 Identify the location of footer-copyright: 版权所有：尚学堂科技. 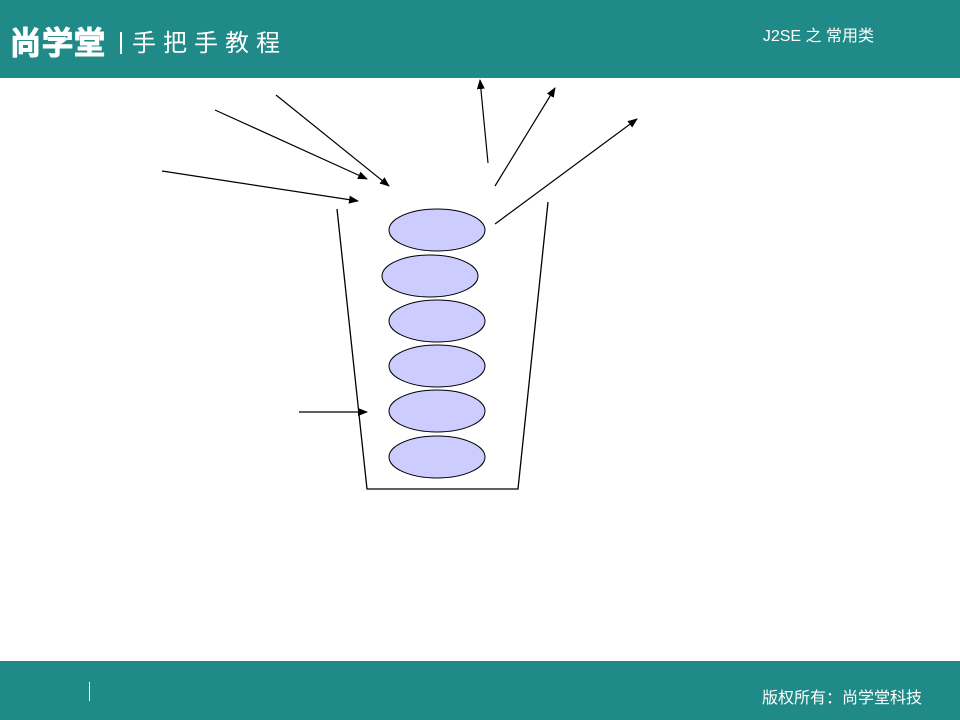
(841, 697).